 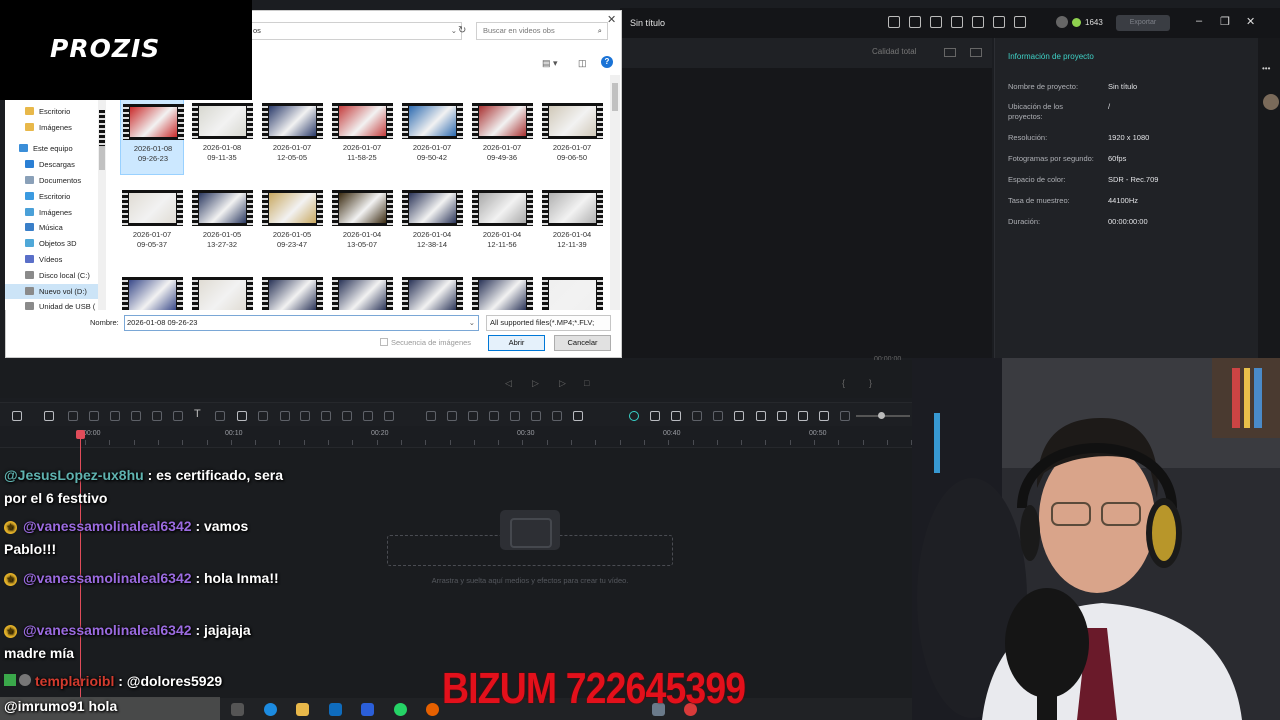 I want to click on delete-icon, so click(x=115, y=416).